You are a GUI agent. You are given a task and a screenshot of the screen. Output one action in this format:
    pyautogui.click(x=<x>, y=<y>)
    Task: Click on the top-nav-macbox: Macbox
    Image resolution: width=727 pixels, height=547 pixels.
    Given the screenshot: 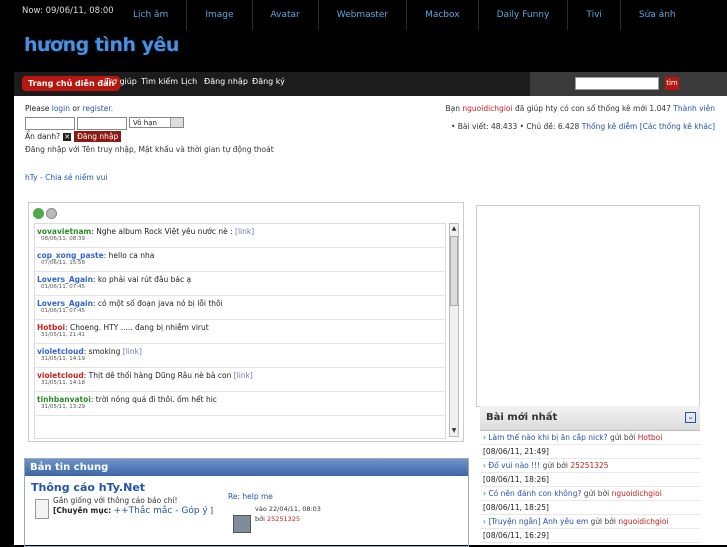 What is the action you would take?
    pyautogui.click(x=442, y=15)
    